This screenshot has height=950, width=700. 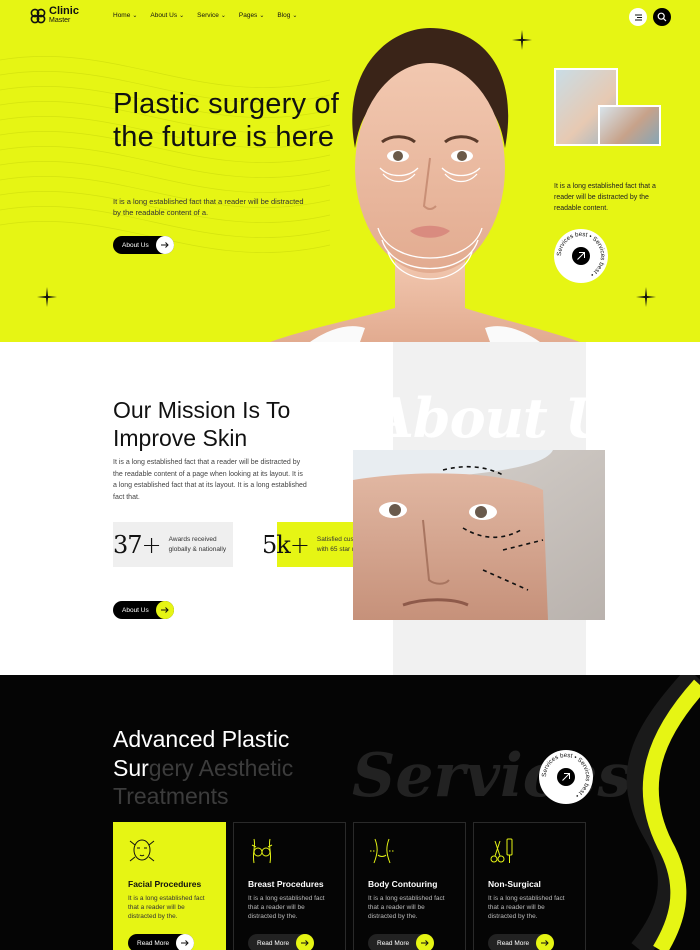 I want to click on about-watermark: About Us, so click(x=506, y=418).